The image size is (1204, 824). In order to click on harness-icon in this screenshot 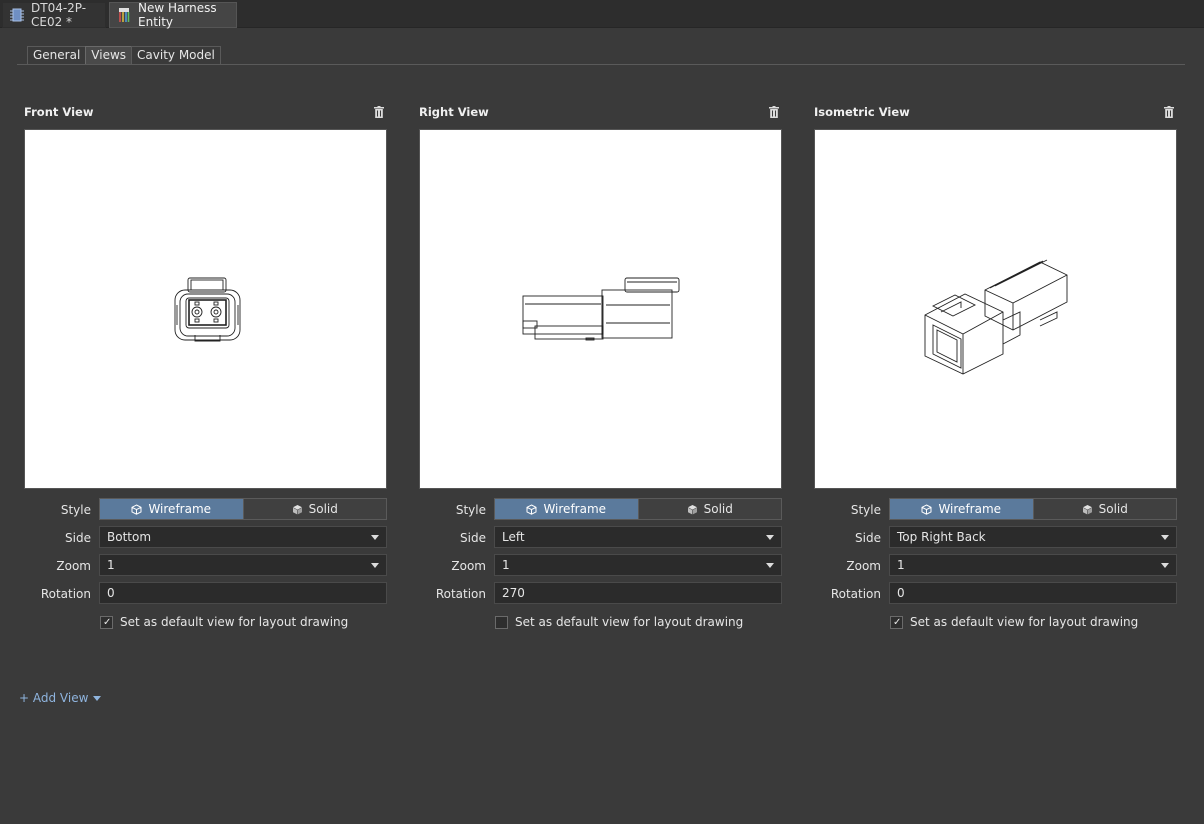, I will do `click(124, 15)`.